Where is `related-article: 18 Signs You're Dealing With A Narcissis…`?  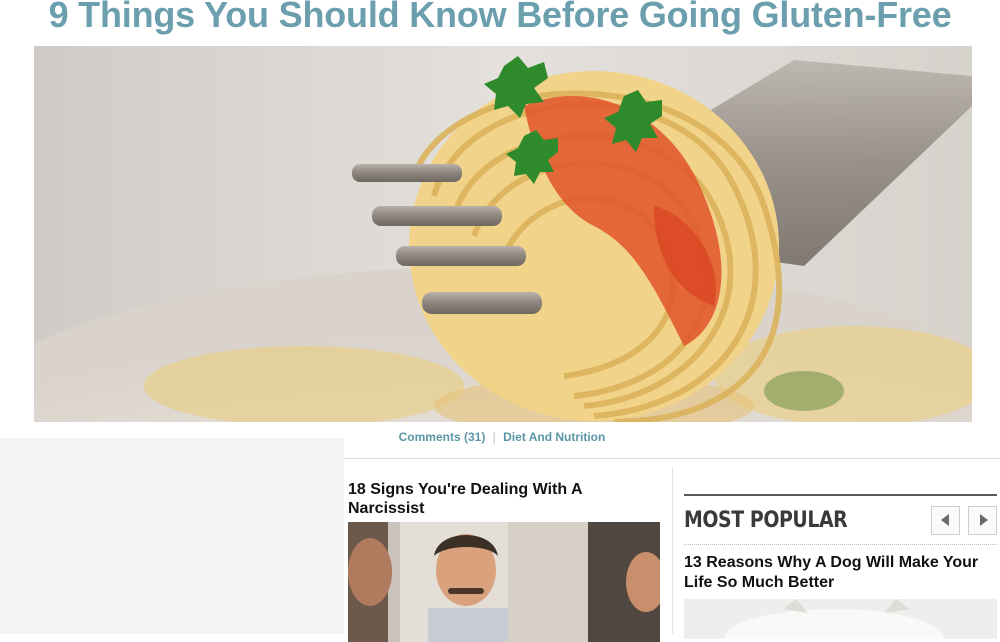 related-article: 18 Signs You're Dealing With A Narcissis… is located at coordinates (504, 561).